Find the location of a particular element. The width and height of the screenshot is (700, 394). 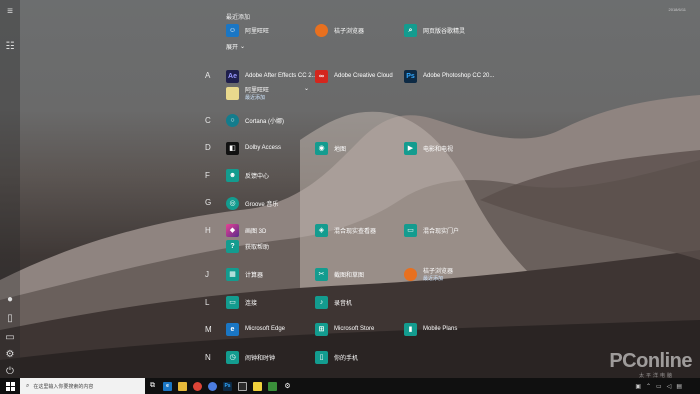

app-get-help: ? 获取帮助 is located at coordinates (247, 246).